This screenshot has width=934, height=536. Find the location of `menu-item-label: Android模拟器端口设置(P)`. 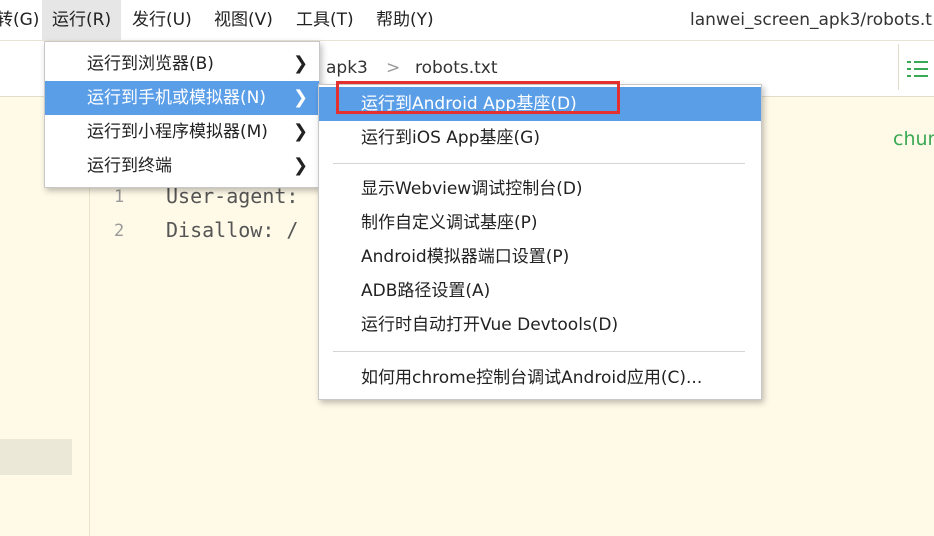

menu-item-label: Android模拟器端口设置(P) is located at coordinates (465, 257).